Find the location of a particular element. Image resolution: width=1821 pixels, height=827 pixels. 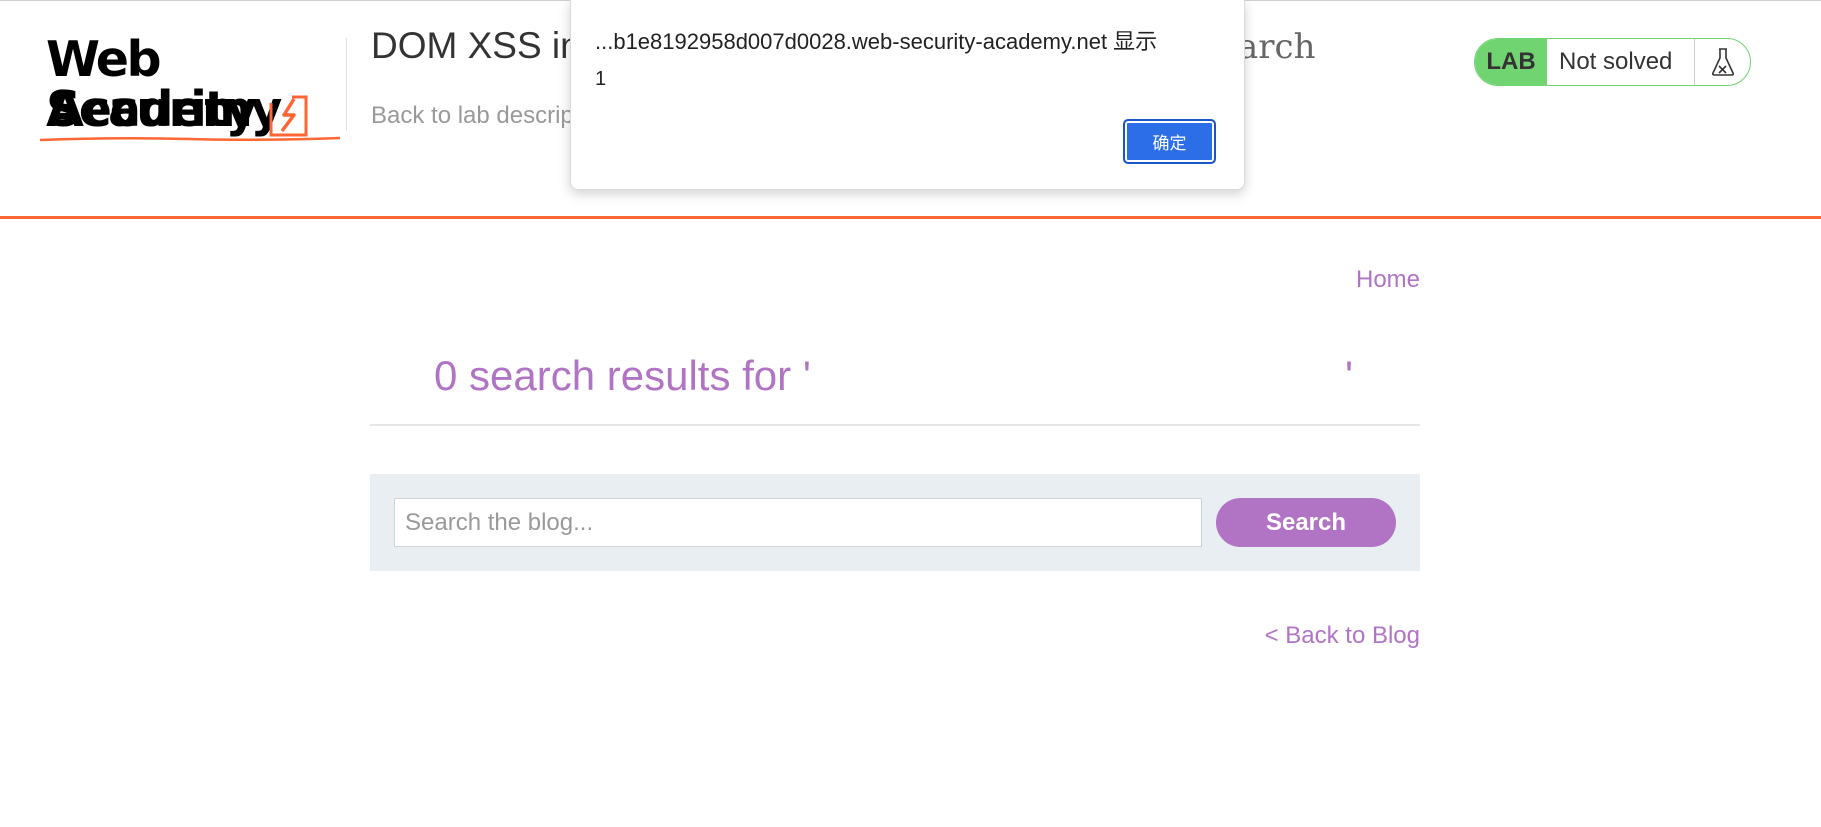

logo-bolt-icon is located at coordinates (288, 116).